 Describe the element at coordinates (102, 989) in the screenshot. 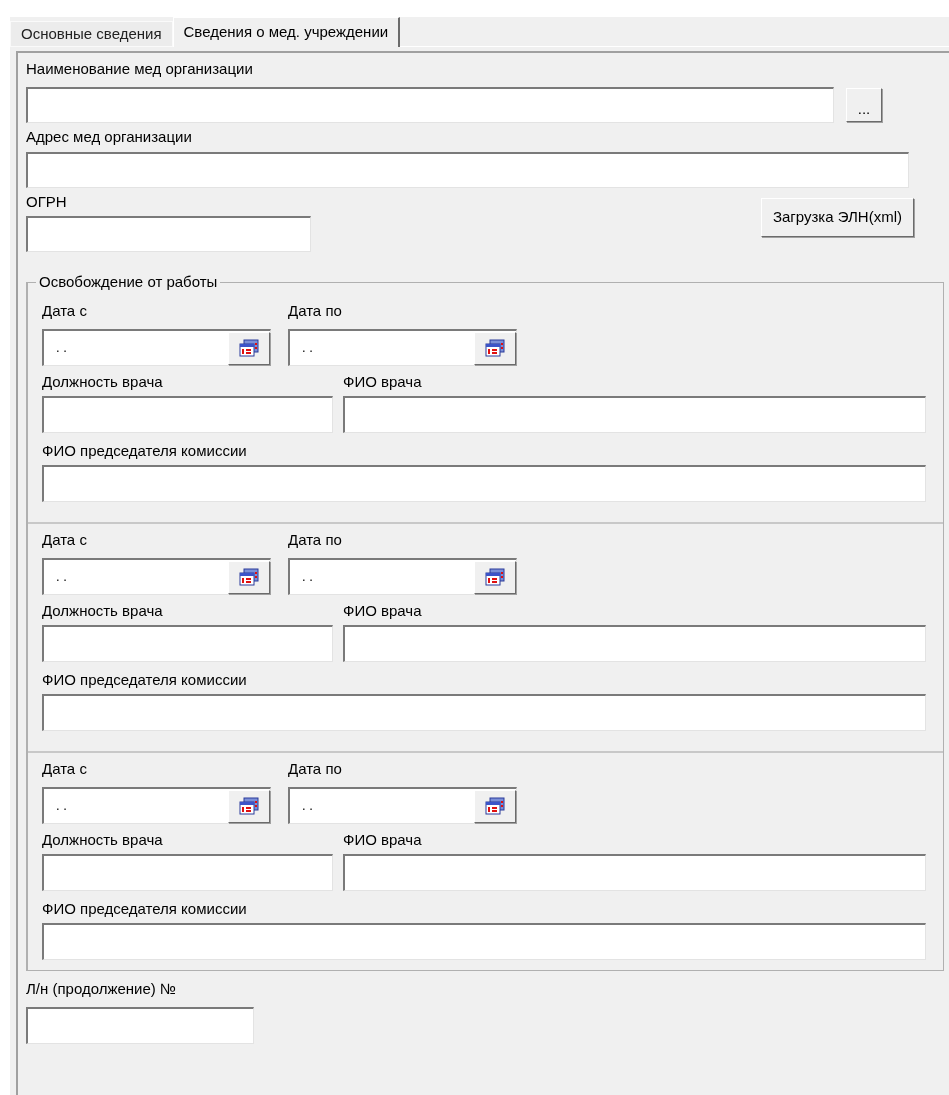

I see `field-label: Л/н (продолжение) №` at that location.